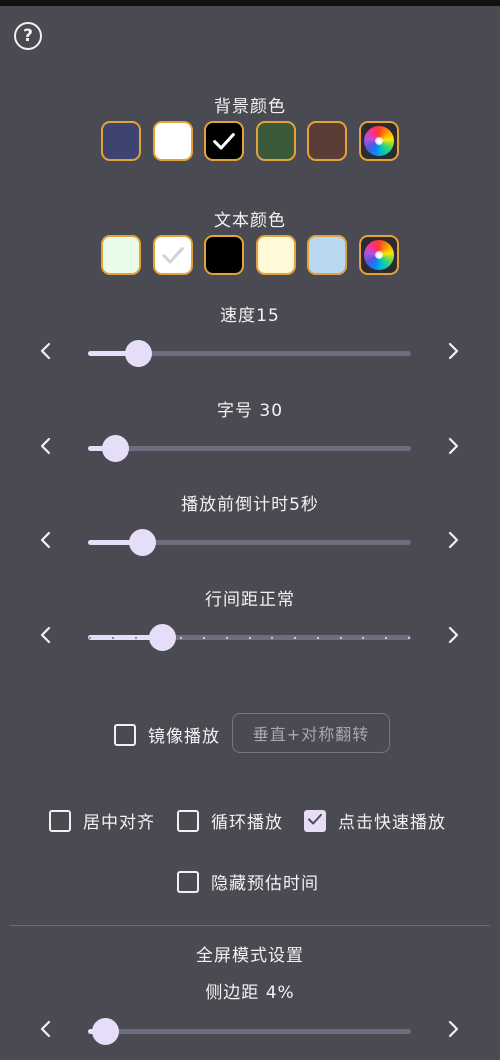  I want to click on speed-slider, so click(249, 353).